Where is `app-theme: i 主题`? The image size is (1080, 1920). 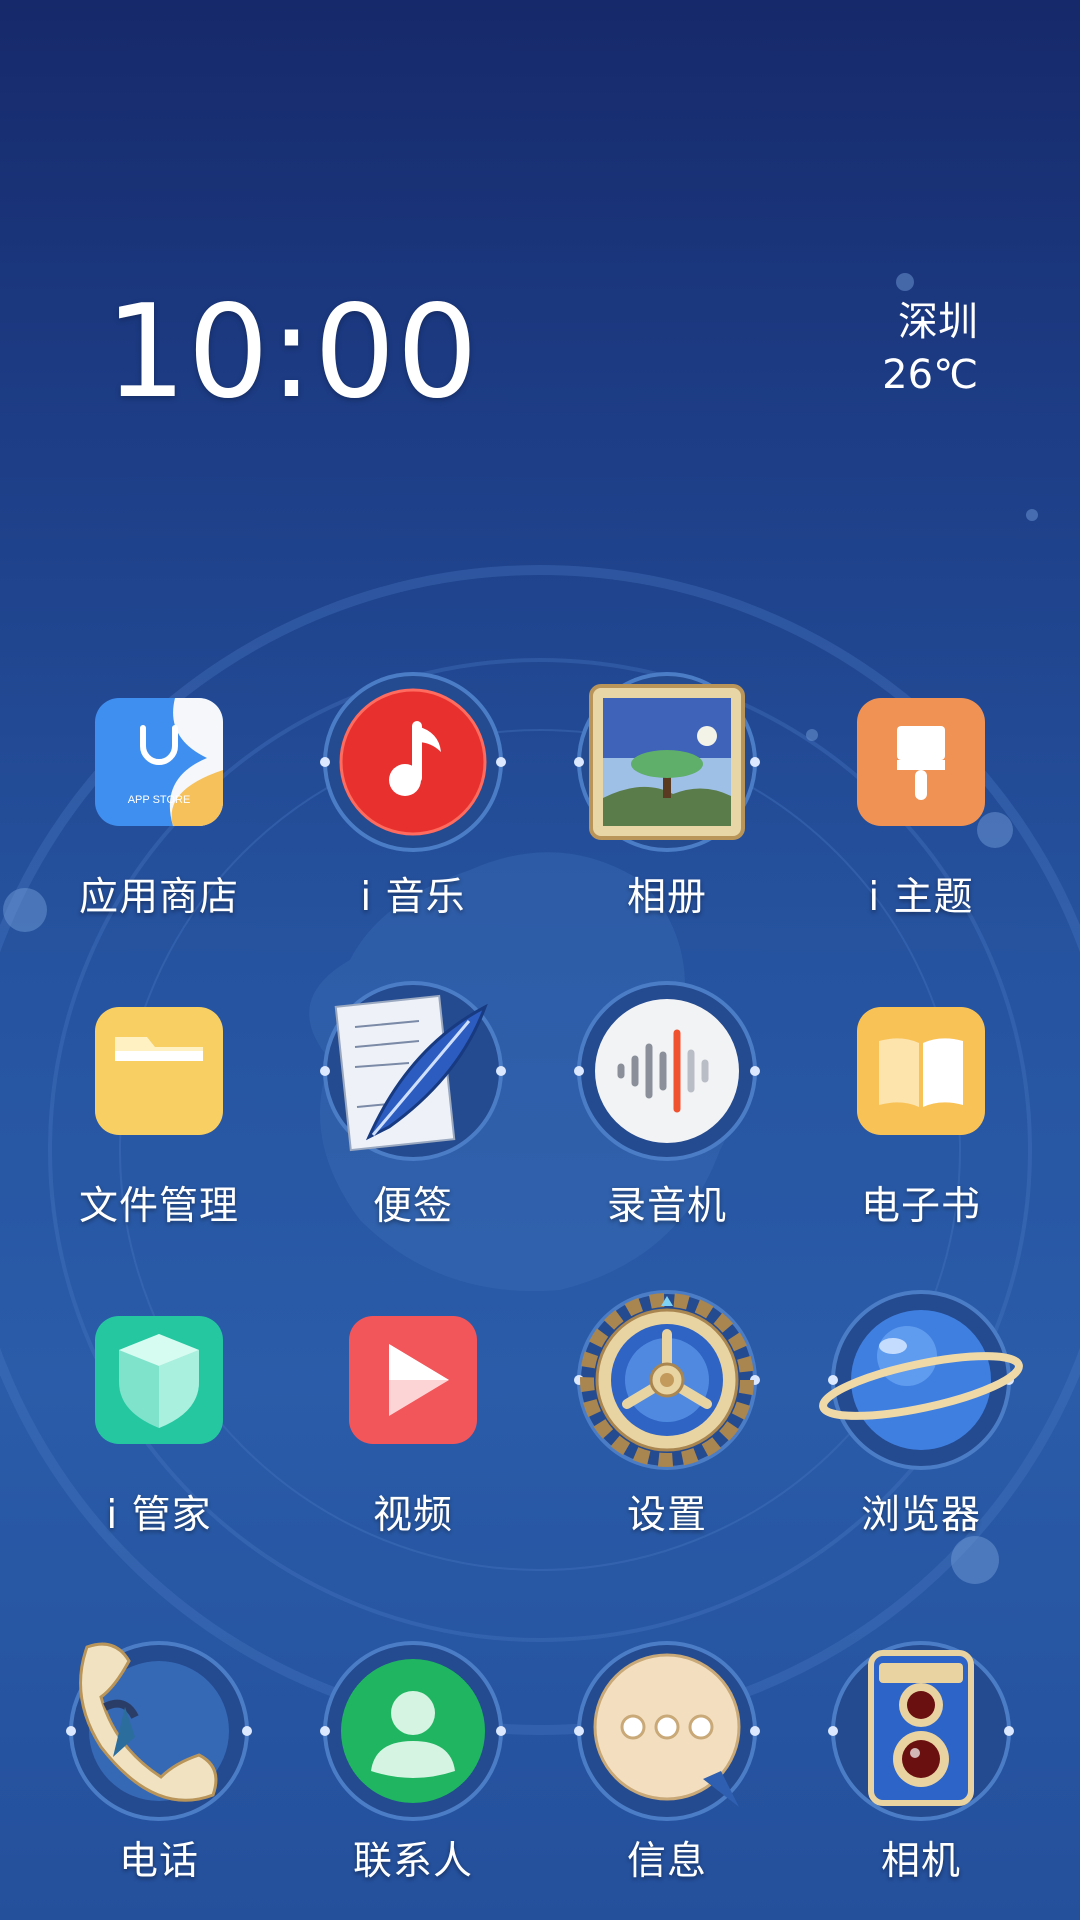
app-theme: i 主题 is located at coordinates (921, 823).